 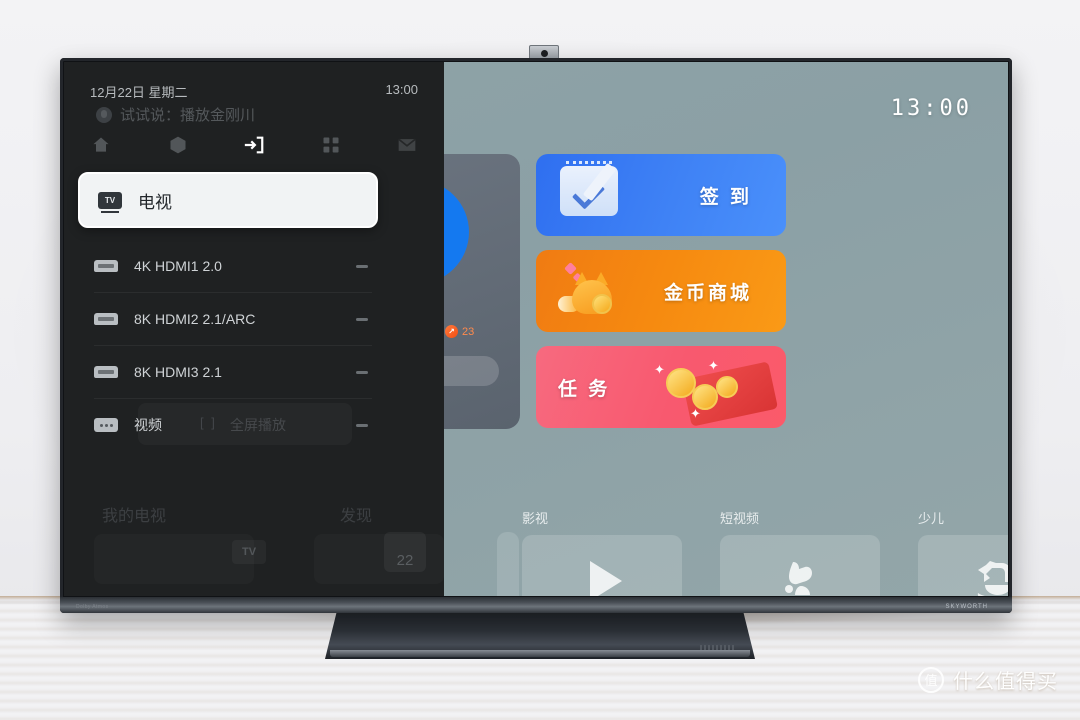 What do you see at coordinates (931, 679) in the screenshot?
I see `watermark-logo: 值` at bounding box center [931, 679].